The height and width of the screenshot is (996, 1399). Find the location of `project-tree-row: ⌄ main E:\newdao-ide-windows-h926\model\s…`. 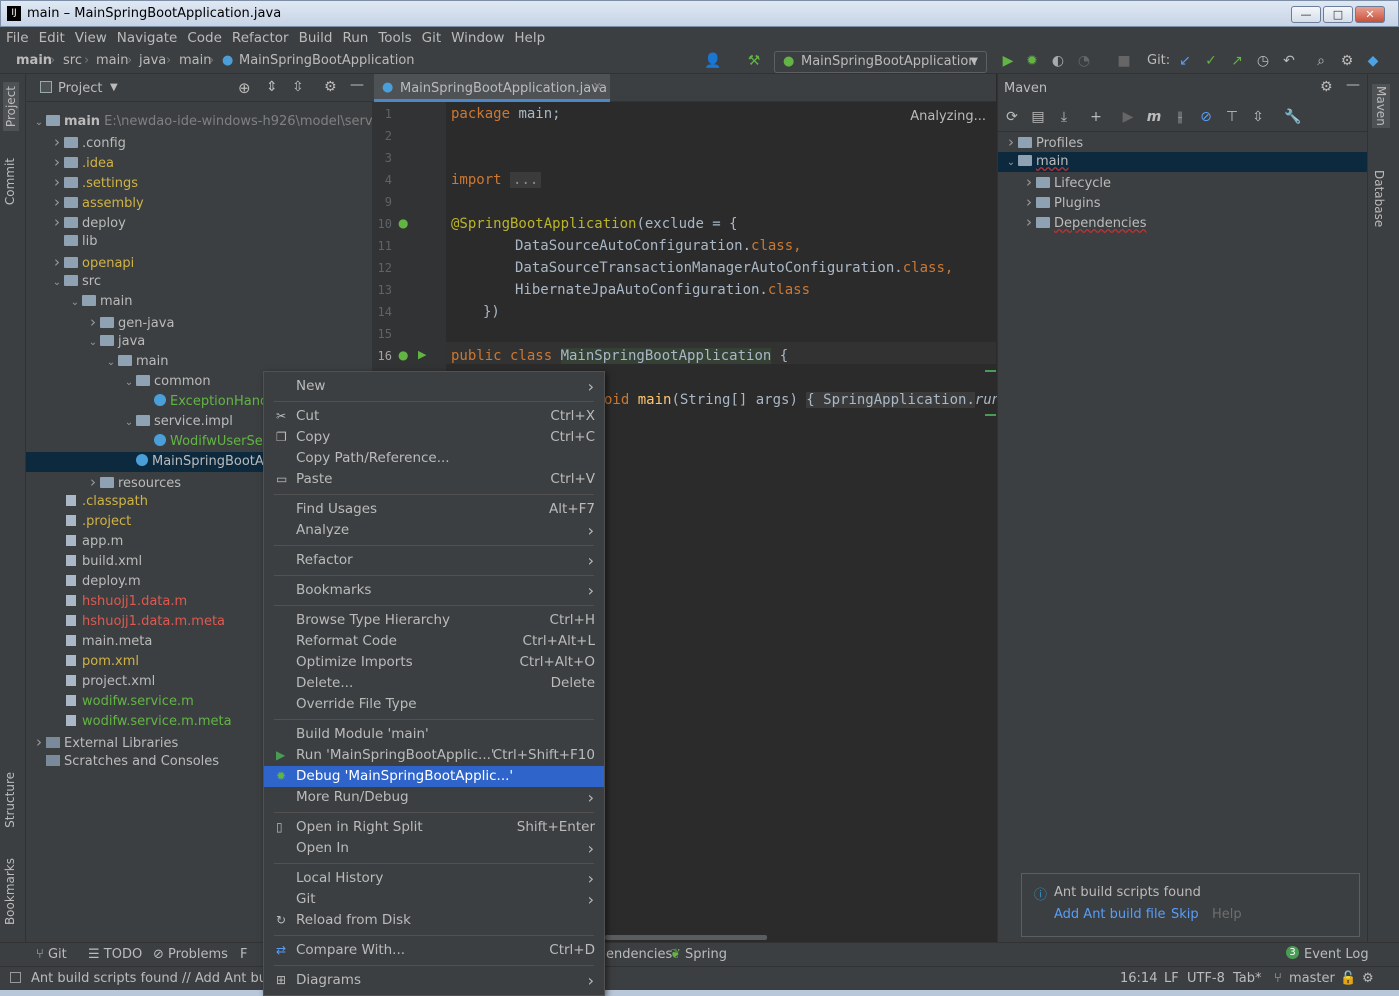

project-tree-row: ⌄ main E:\newdao-ide-windows-h926\model\s… is located at coordinates (211, 122).